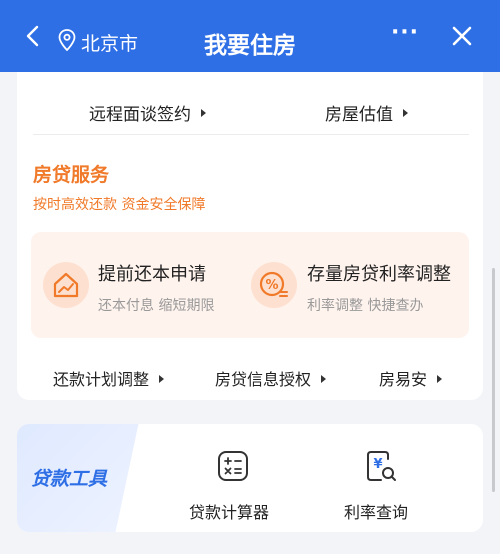 The width and height of the screenshot is (500, 554). What do you see at coordinates (229, 511) in the screenshot?
I see `loan-calculator-label: 贷款计算器` at bounding box center [229, 511].